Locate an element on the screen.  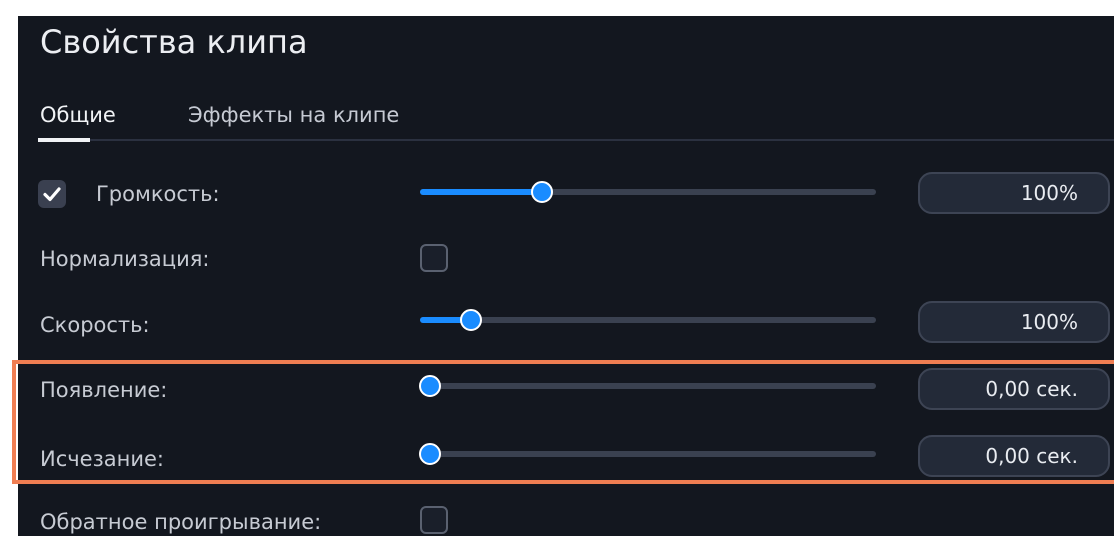
reverse-playback-label: Обратное проигрывание: is located at coordinates (181, 522).